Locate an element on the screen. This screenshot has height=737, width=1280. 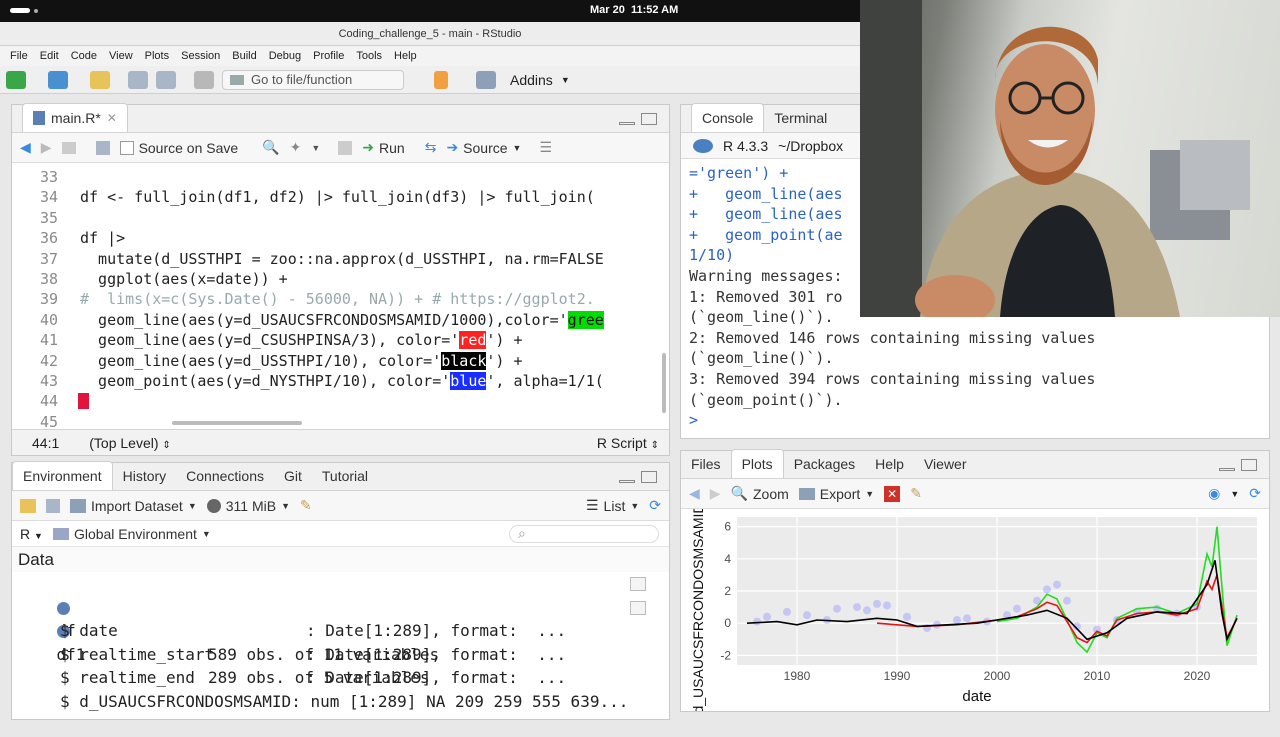
outline-icon: ☰ is located at coordinates (545, 147).